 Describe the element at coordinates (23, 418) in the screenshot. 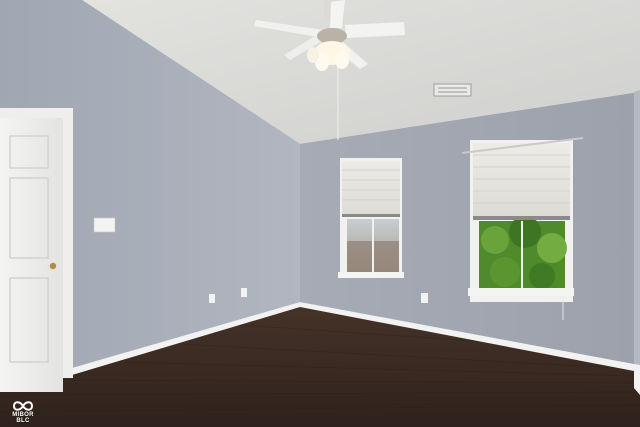

I see `watermark-text: MIBOR BLC` at that location.